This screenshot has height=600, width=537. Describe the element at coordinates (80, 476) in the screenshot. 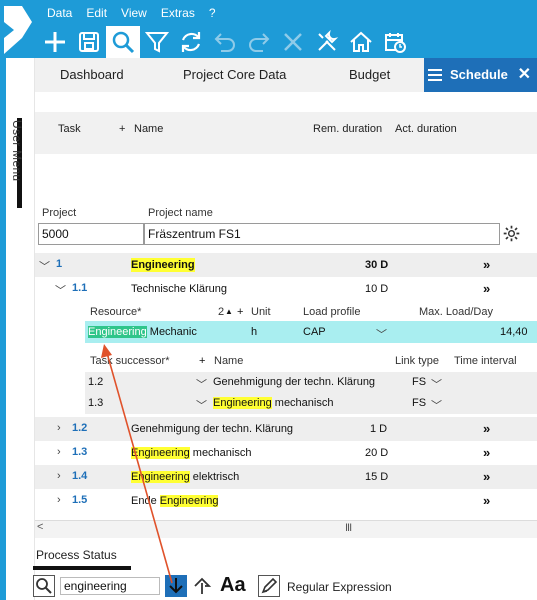

I see `task-number: 1.4` at that location.